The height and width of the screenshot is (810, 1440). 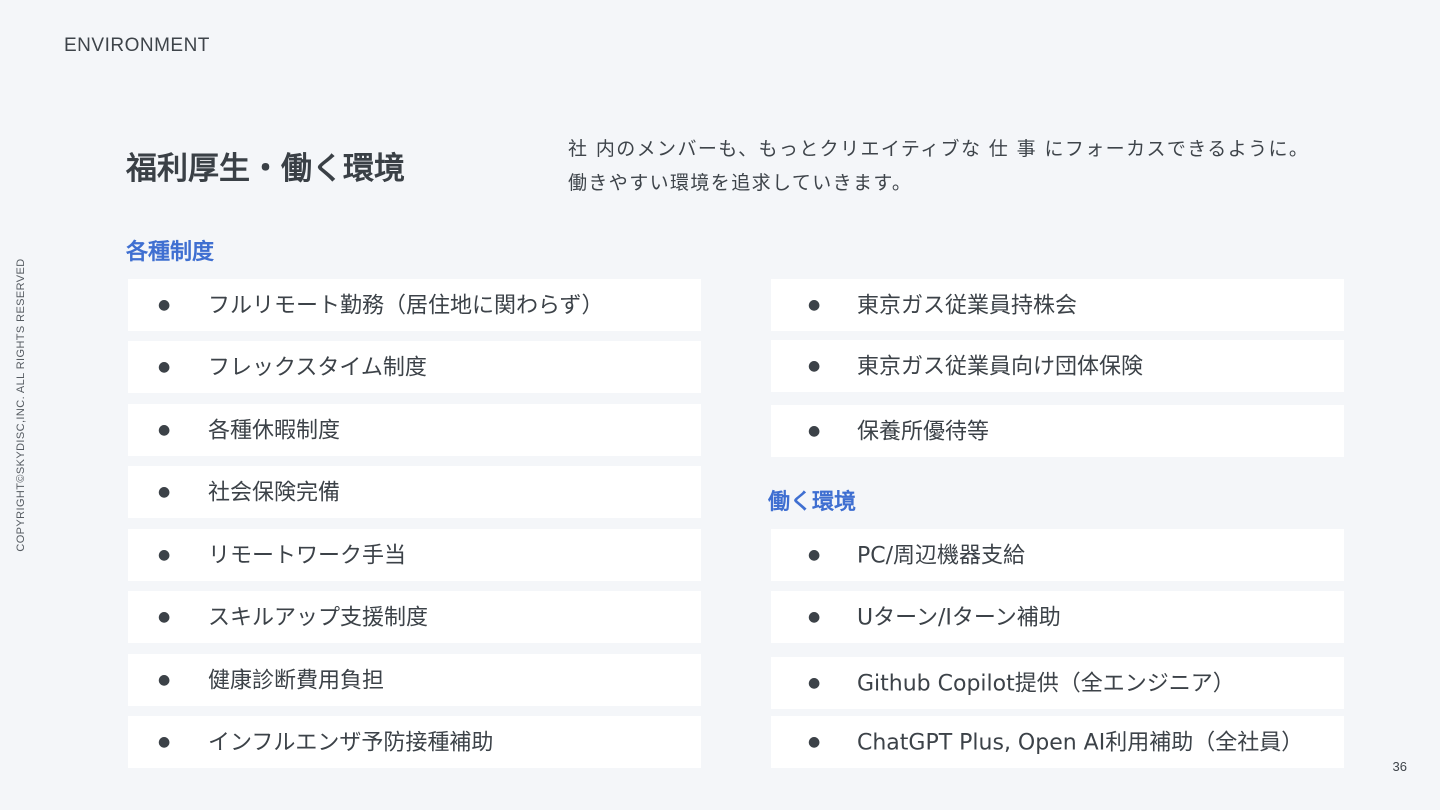 I want to click on list-item-label: Github Copilot提供（全エンジニア）, so click(x=1046, y=684).